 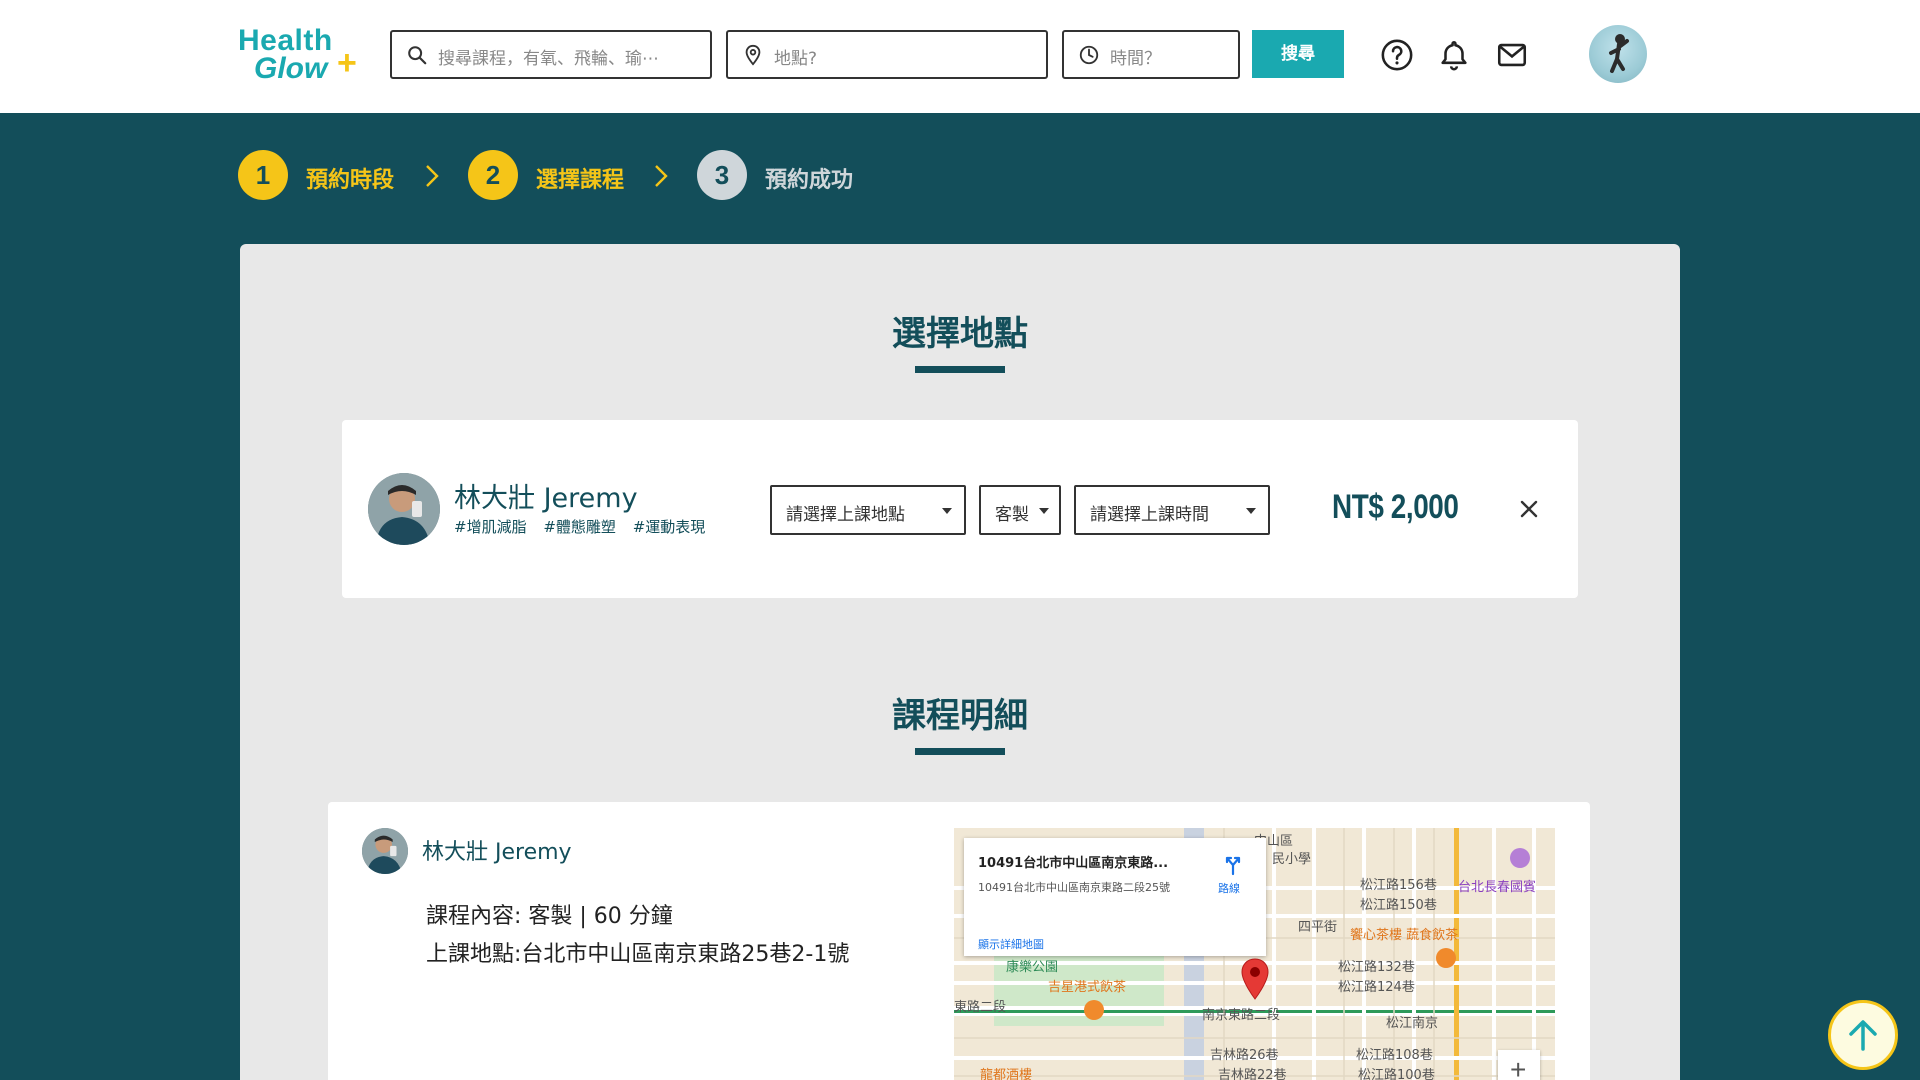 What do you see at coordinates (638, 954) in the screenshot?
I see `course-location-line: 上課地點:台北市中山區南京東路25巷2-1號` at bounding box center [638, 954].